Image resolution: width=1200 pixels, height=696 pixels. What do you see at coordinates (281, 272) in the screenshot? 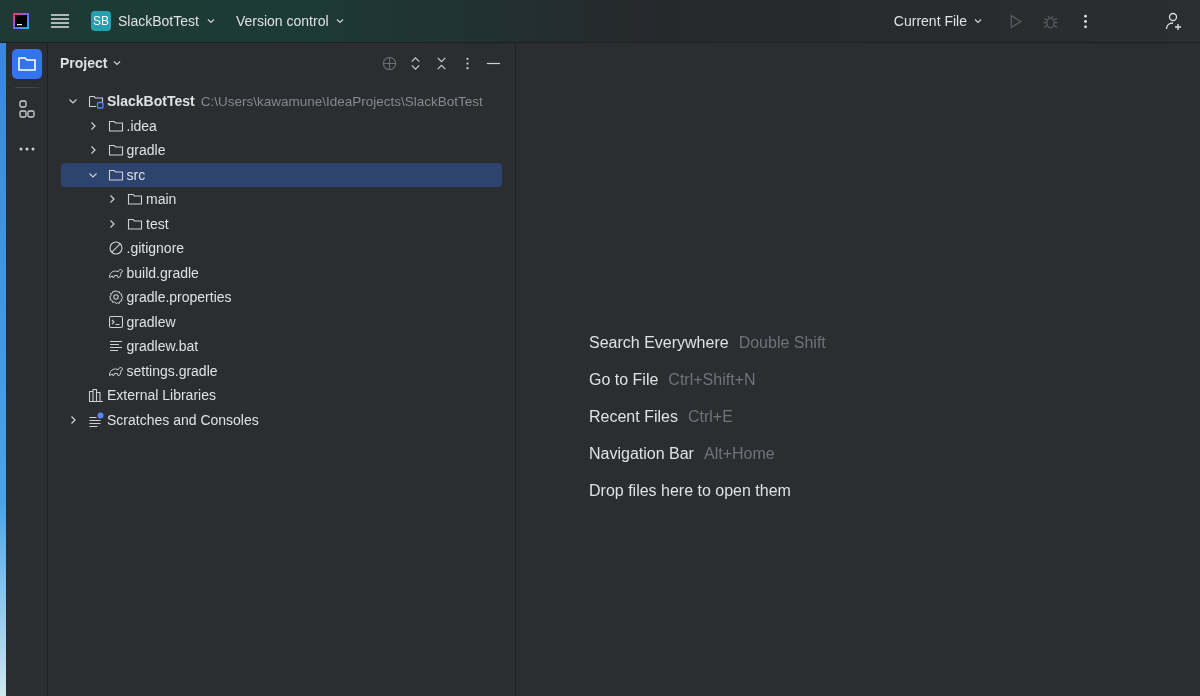
I see `tree-item: build.gradle` at bounding box center [281, 272].